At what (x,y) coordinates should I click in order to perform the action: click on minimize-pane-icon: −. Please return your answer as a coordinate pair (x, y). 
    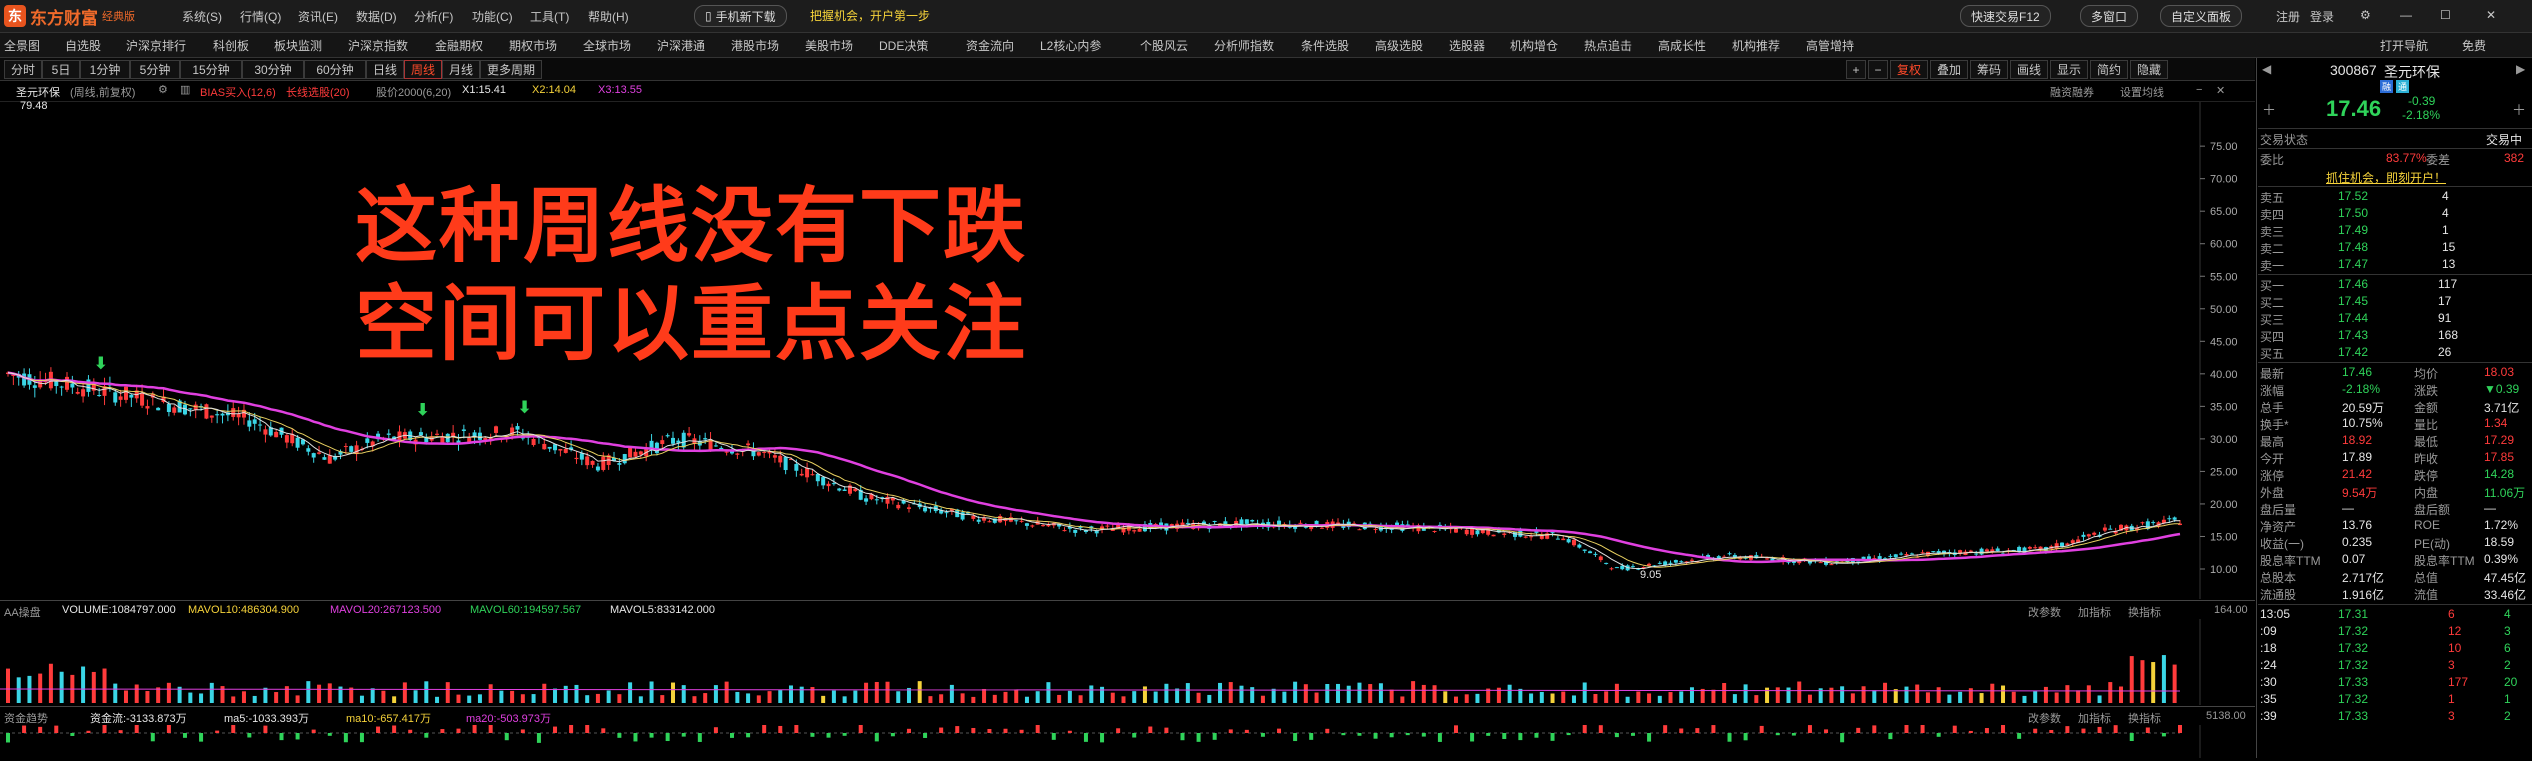
    Looking at the image, I should click on (2199, 90).